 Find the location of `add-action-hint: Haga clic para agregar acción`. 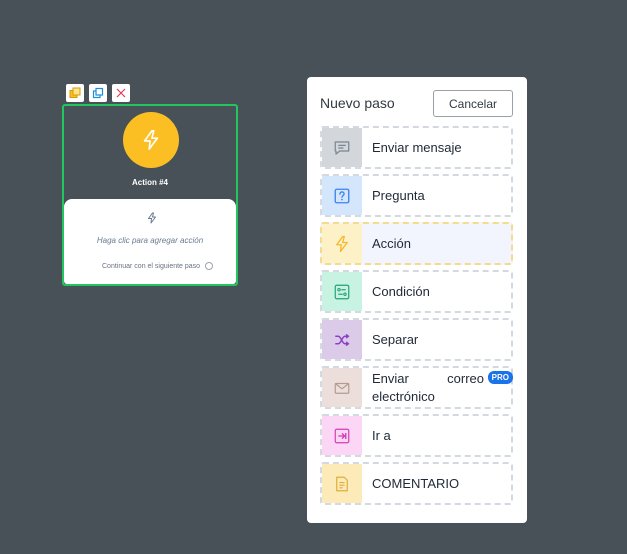

add-action-hint: Haga clic para agregar acción is located at coordinates (150, 240).